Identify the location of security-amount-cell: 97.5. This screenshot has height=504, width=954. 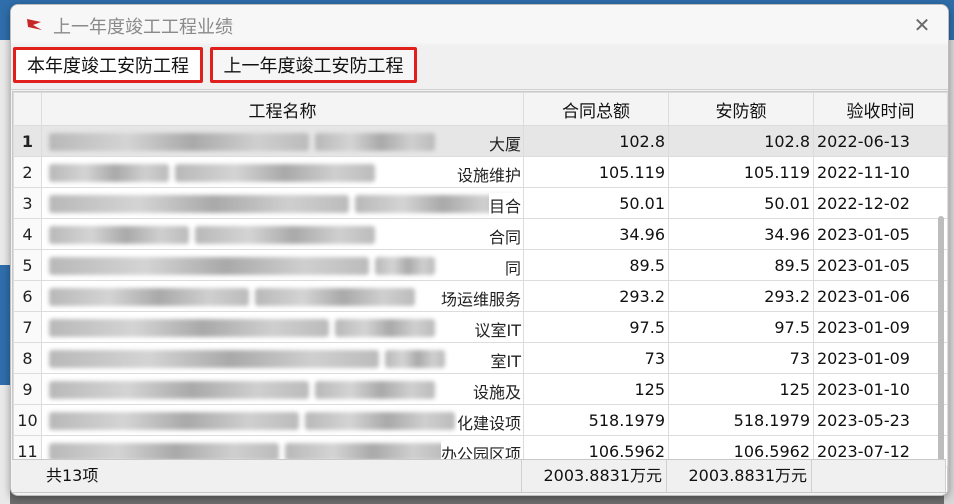
(741, 327).